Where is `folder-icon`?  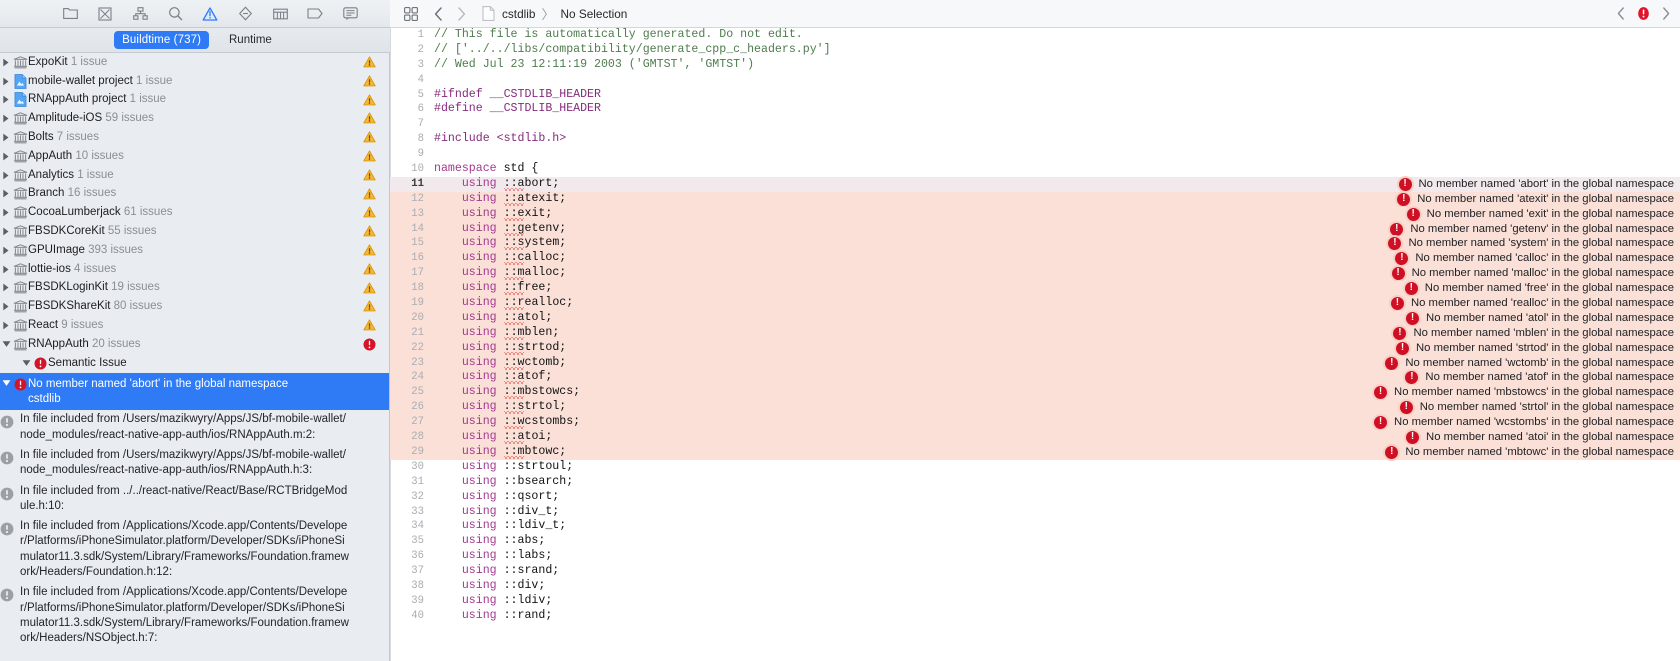
folder-icon is located at coordinates (70, 13).